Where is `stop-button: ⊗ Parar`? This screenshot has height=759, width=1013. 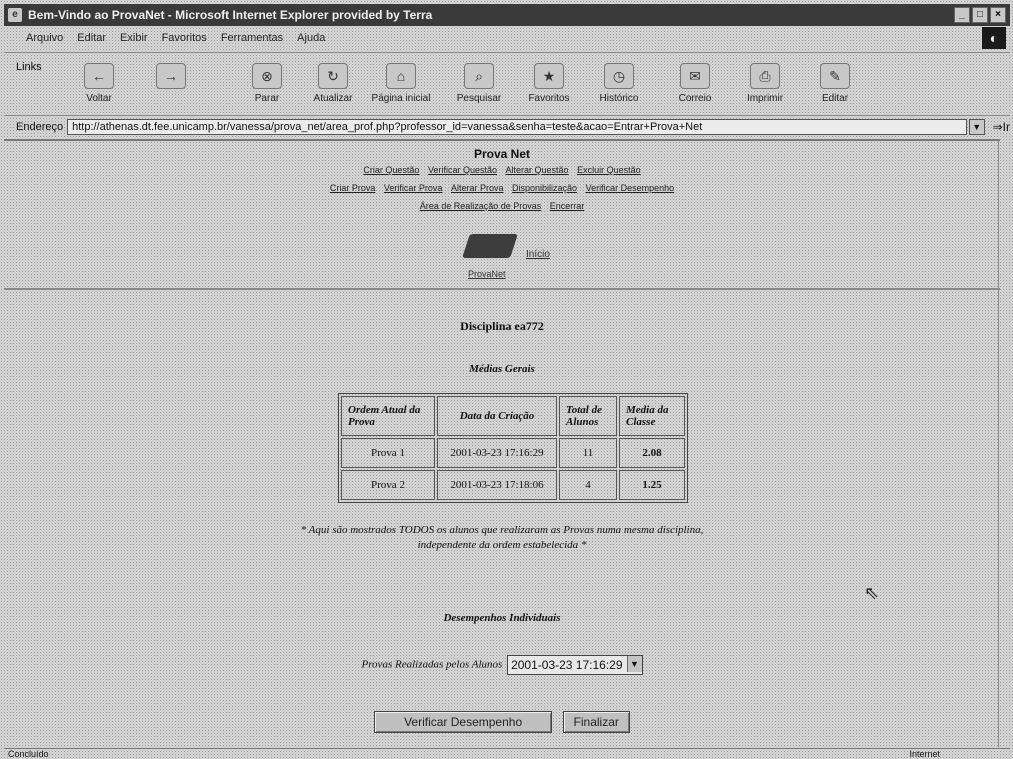
stop-button: ⊗ Parar is located at coordinates (267, 83).